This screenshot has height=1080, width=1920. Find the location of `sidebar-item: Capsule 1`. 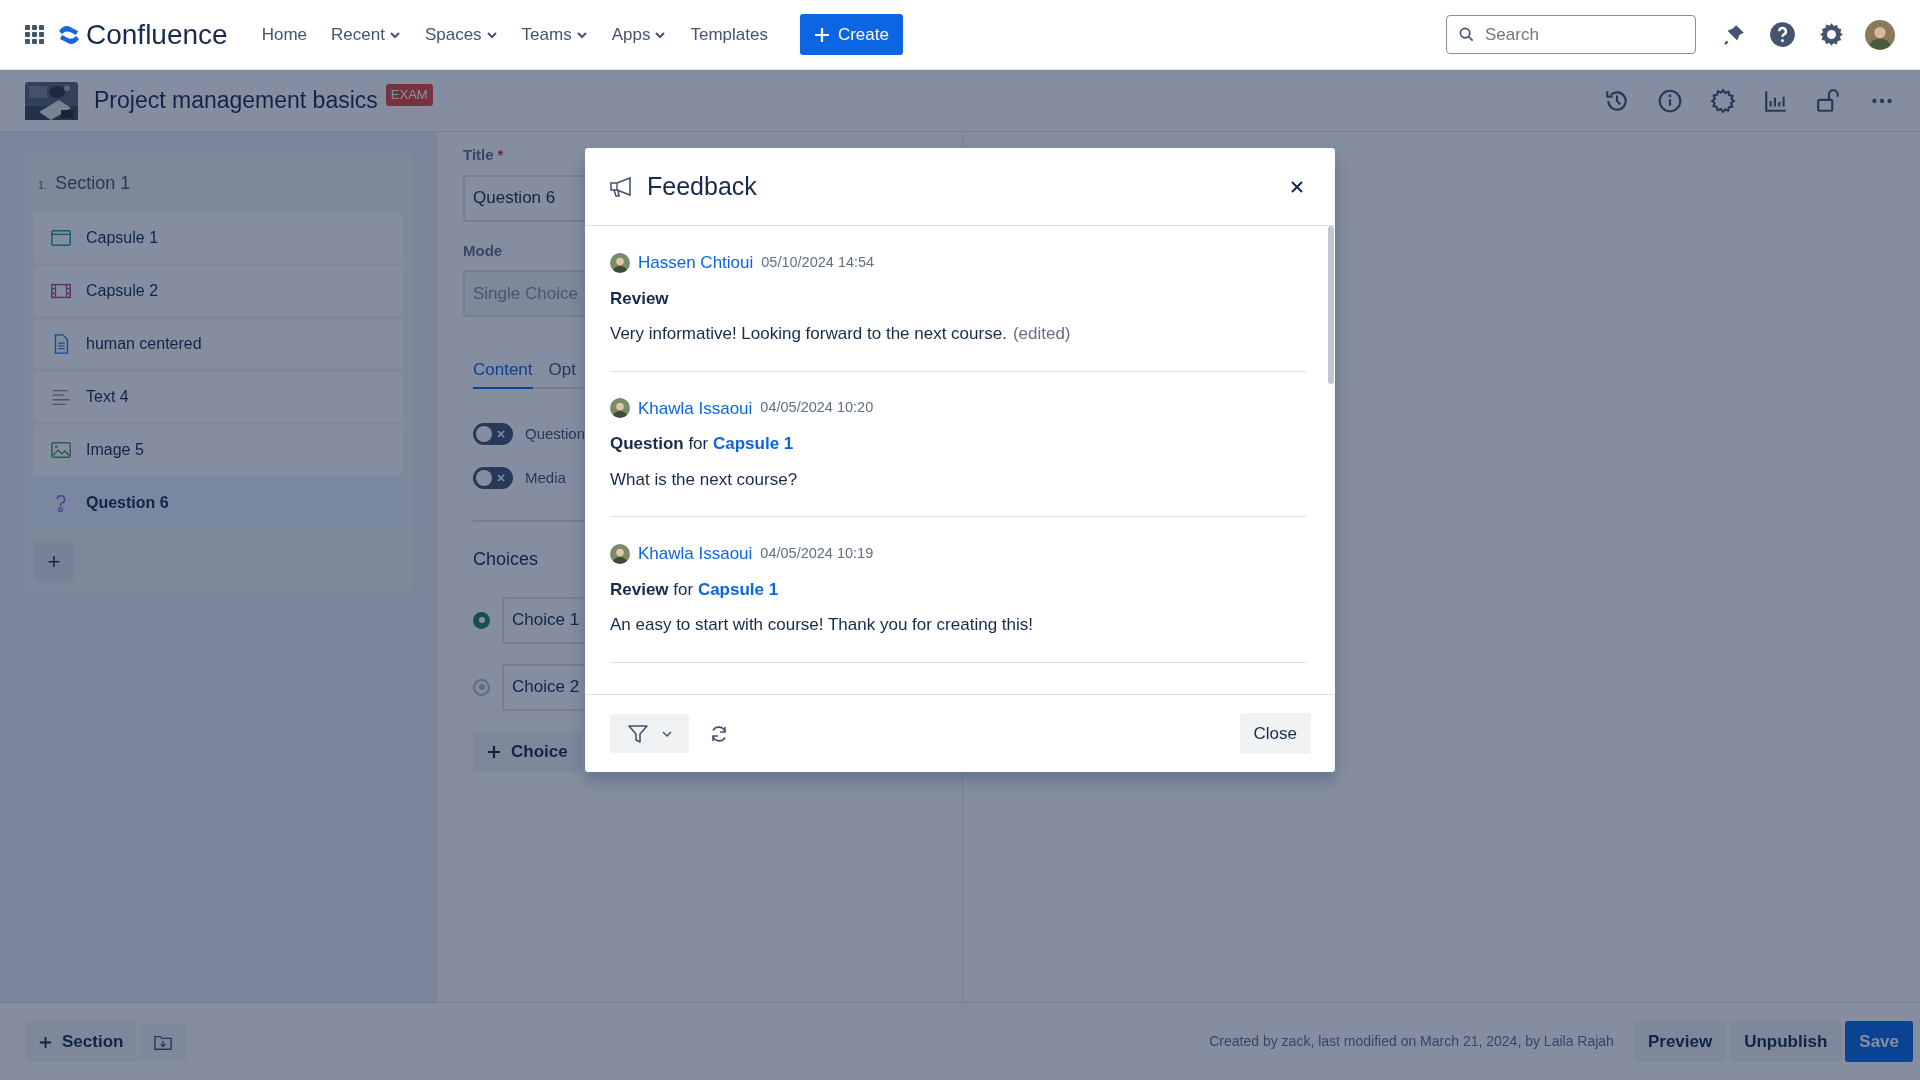

sidebar-item: Capsule 1 is located at coordinates (218, 238).